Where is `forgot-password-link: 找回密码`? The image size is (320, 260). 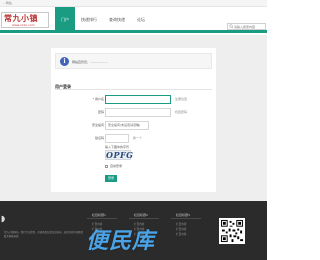
forgot-password-link: 找回密码 is located at coordinates (181, 112).